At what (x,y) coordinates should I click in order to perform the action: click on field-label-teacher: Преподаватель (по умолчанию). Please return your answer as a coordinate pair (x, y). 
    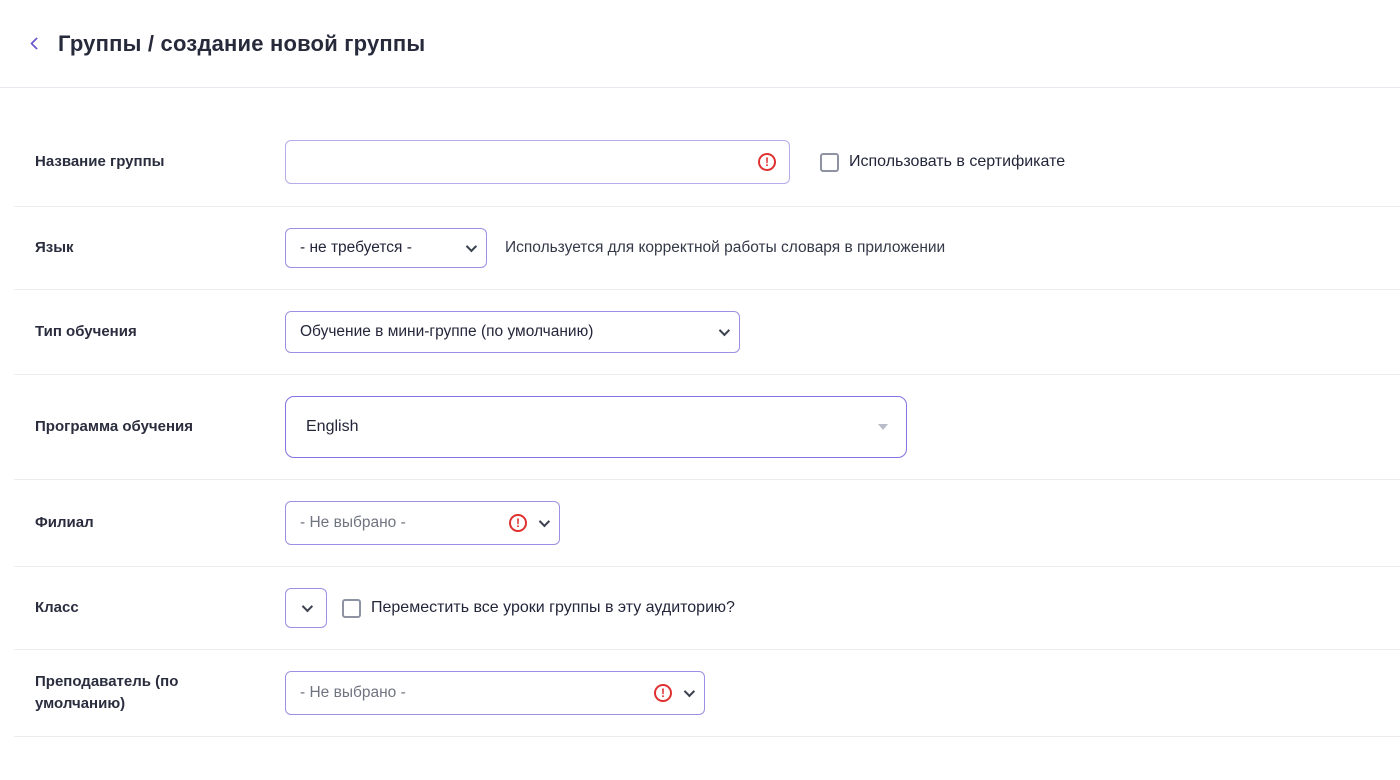
    Looking at the image, I should click on (107, 692).